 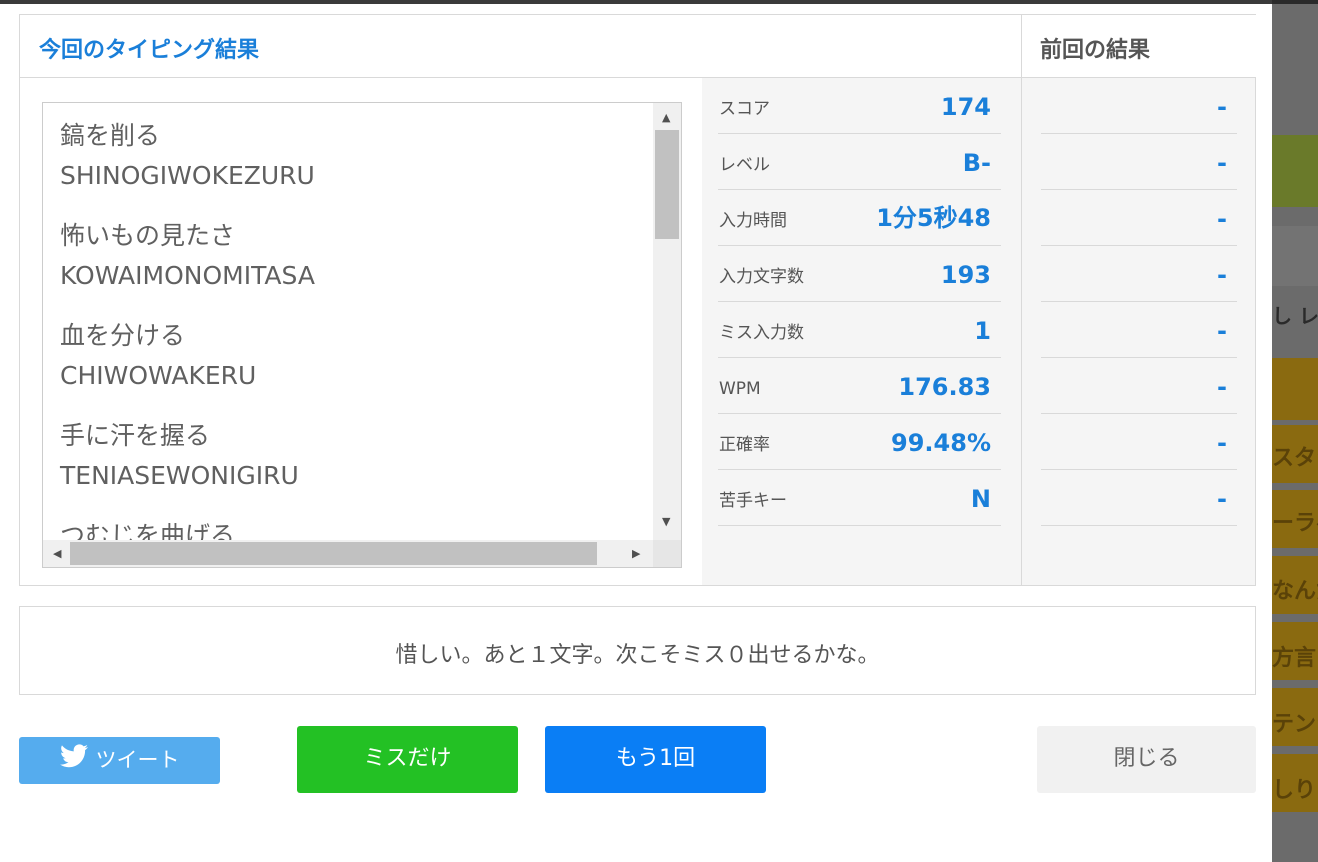 I want to click on stat-row-score: スコア 174, so click(x=859, y=106).